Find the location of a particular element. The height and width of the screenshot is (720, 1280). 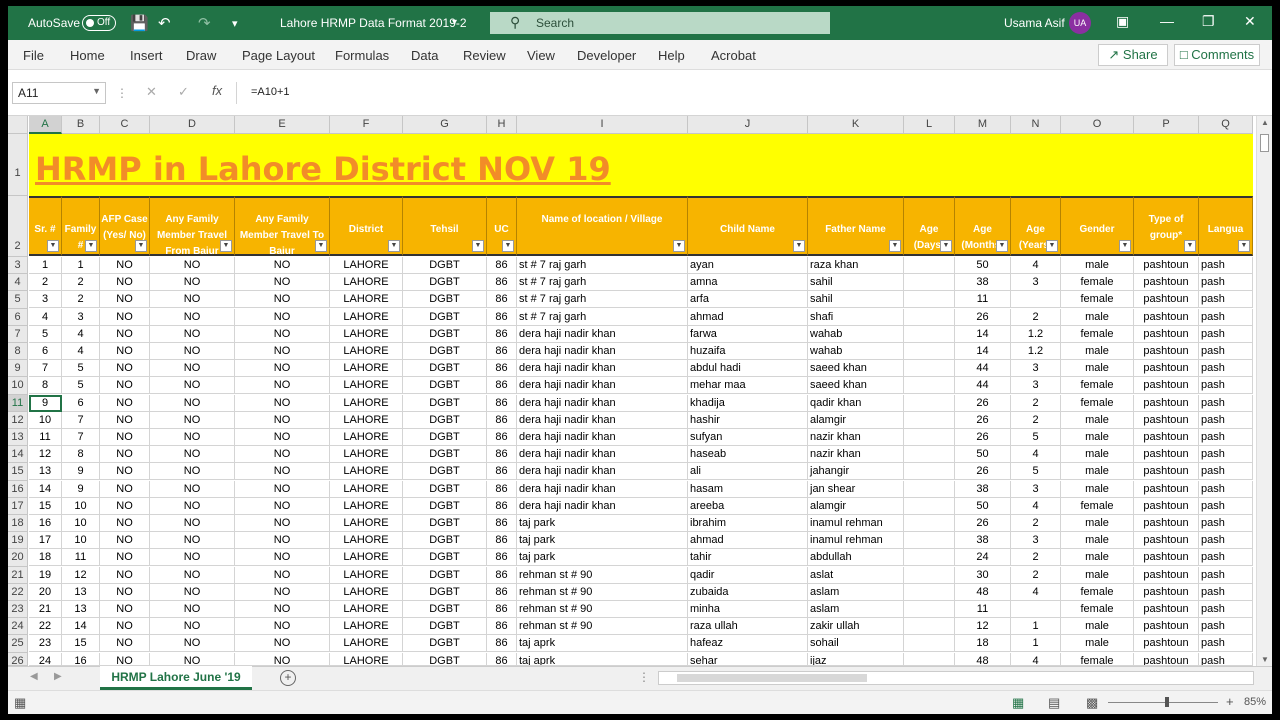

row-header-3: 3 is located at coordinates (18, 266).